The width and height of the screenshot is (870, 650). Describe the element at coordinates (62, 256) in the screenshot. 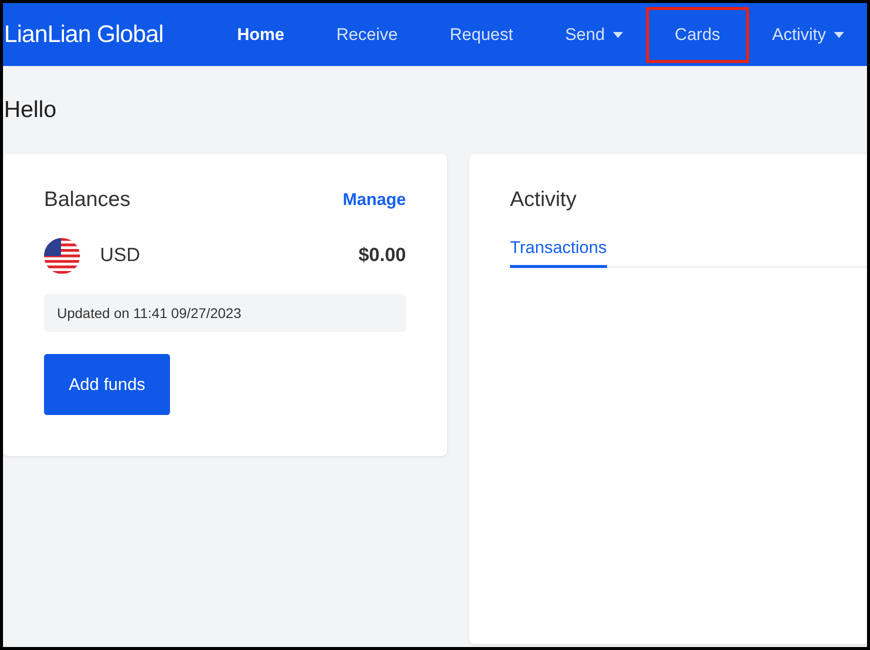

I see `us-flag-icon` at that location.